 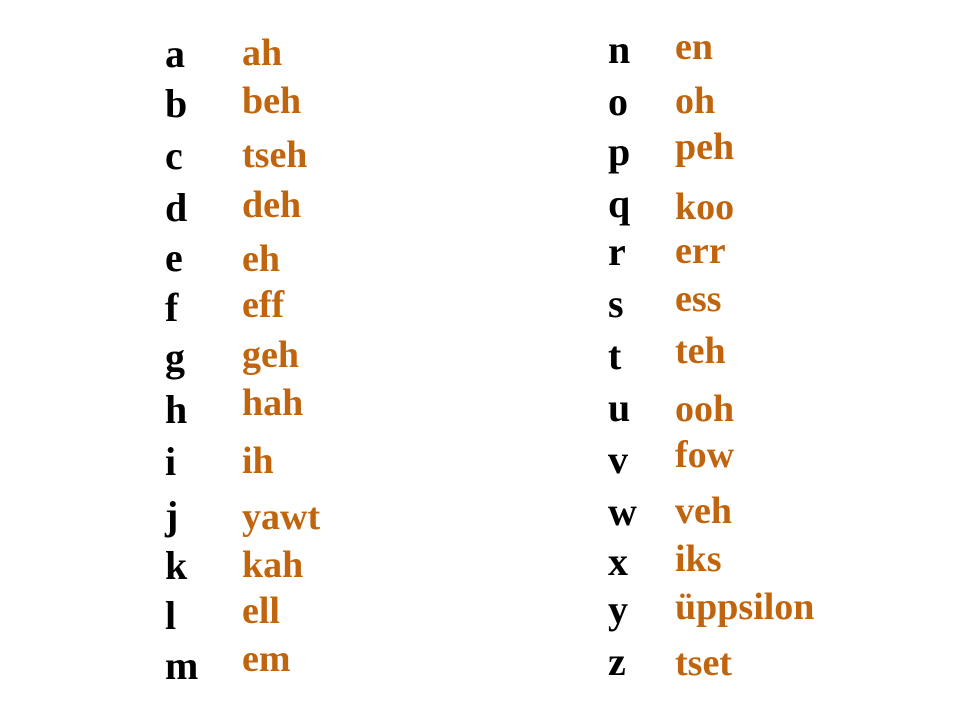 I want to click on pronunciation: eh, so click(x=261, y=259).